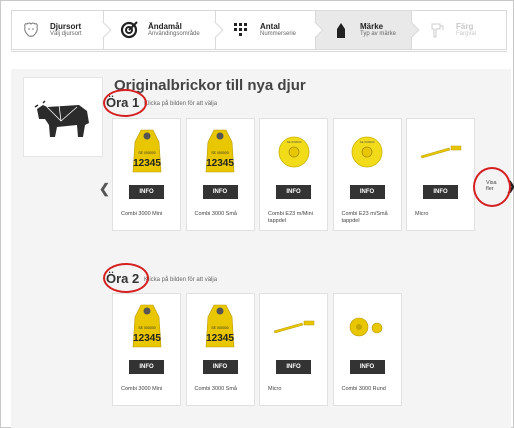 The image size is (514, 428). I want to click on product-card: SE 000000 INFO Combi E23 m/Mini tappdel, so click(293, 174).